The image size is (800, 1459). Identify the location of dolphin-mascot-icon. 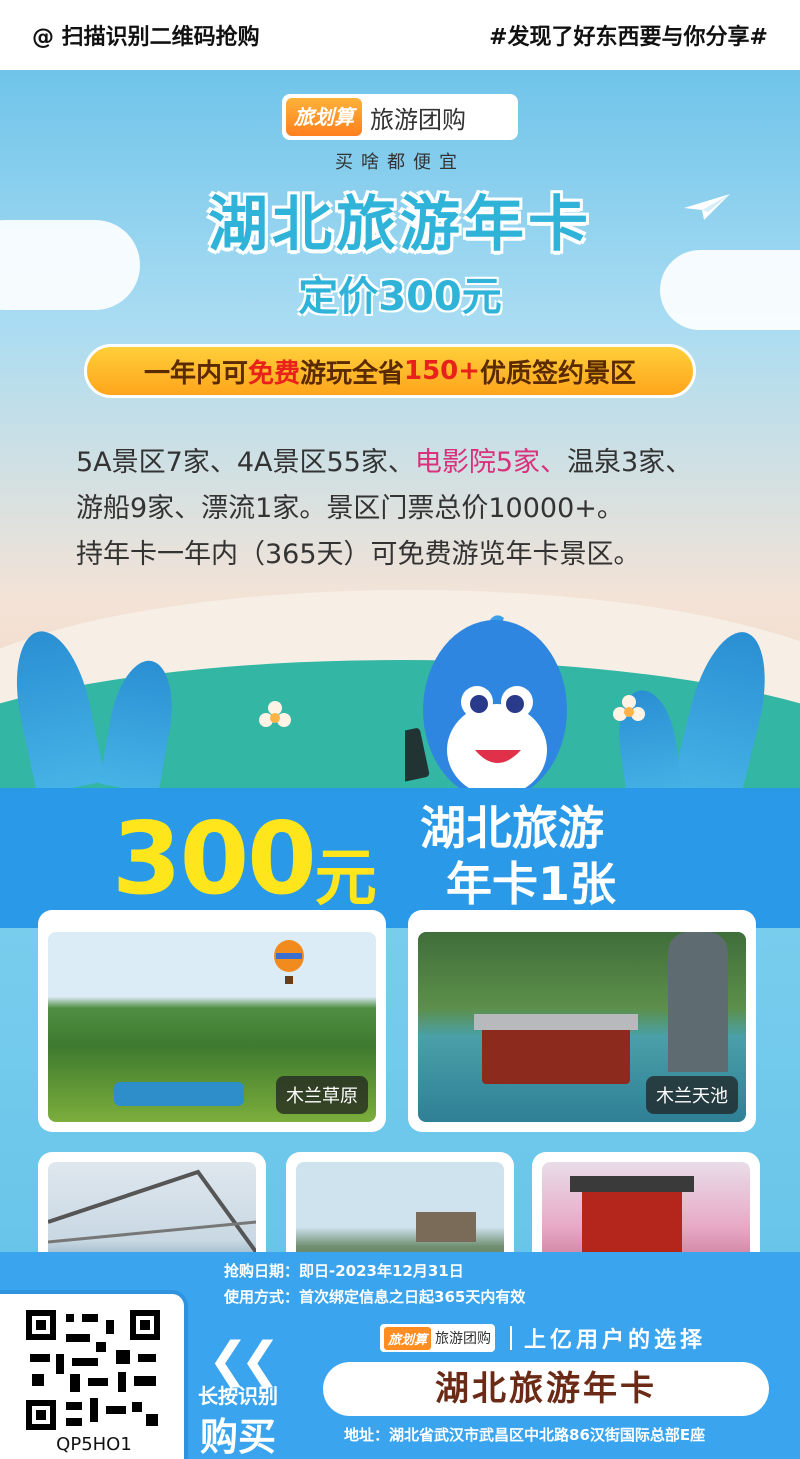
(486, 707).